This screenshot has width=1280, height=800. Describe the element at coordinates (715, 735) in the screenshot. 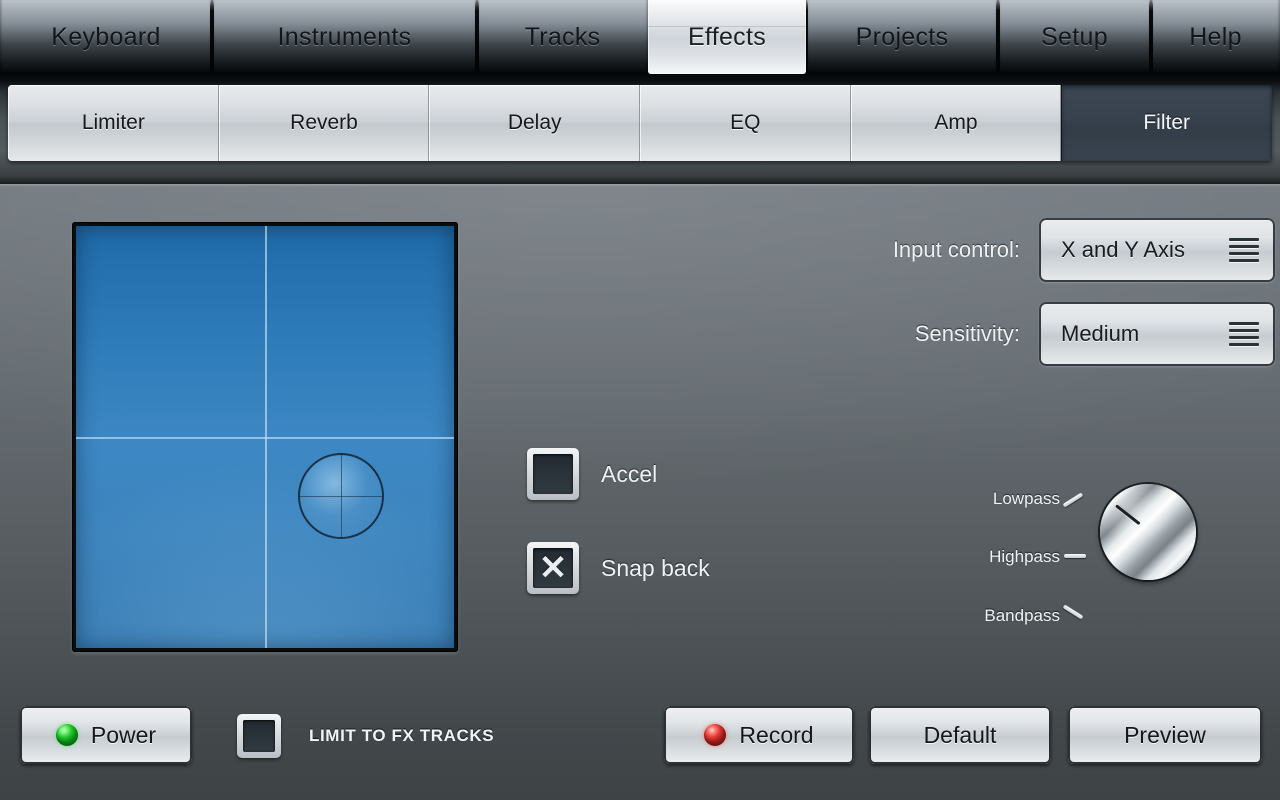

I see `red-led-icon` at that location.